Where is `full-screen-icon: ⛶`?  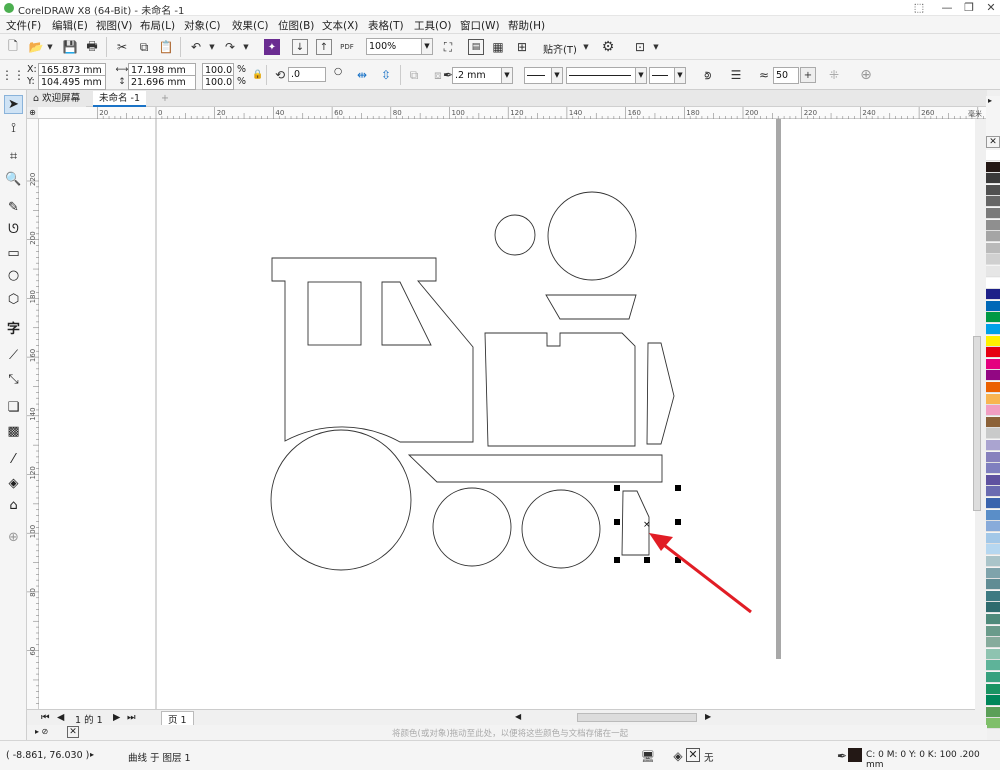 full-screen-icon: ⛶ is located at coordinates (448, 47).